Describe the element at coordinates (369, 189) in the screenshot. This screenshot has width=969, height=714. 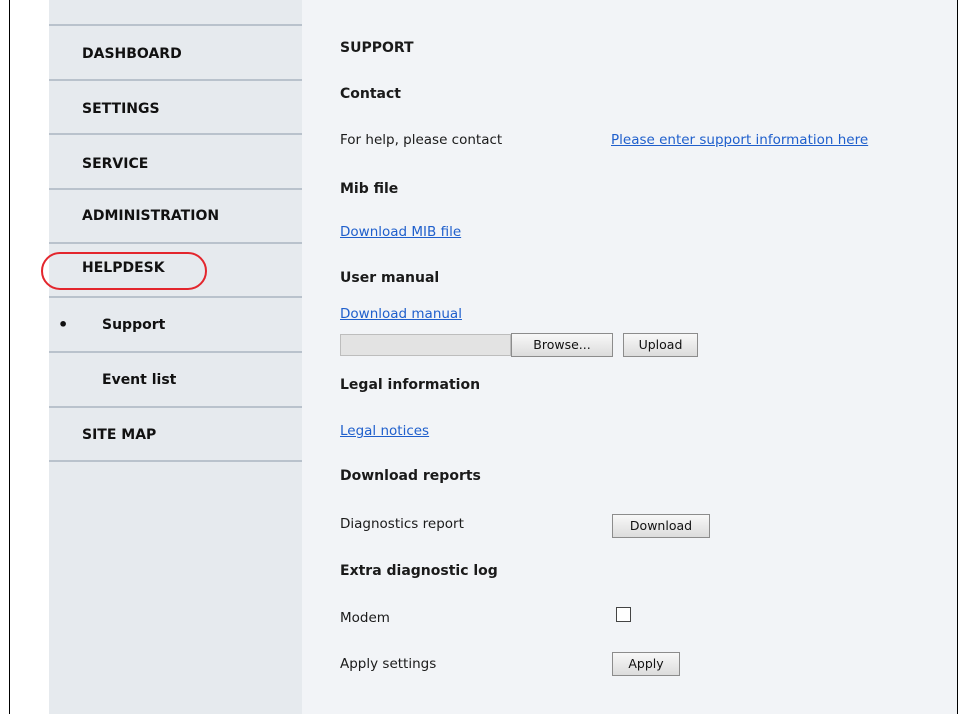
I see `mib-heading: Mib file` at that location.